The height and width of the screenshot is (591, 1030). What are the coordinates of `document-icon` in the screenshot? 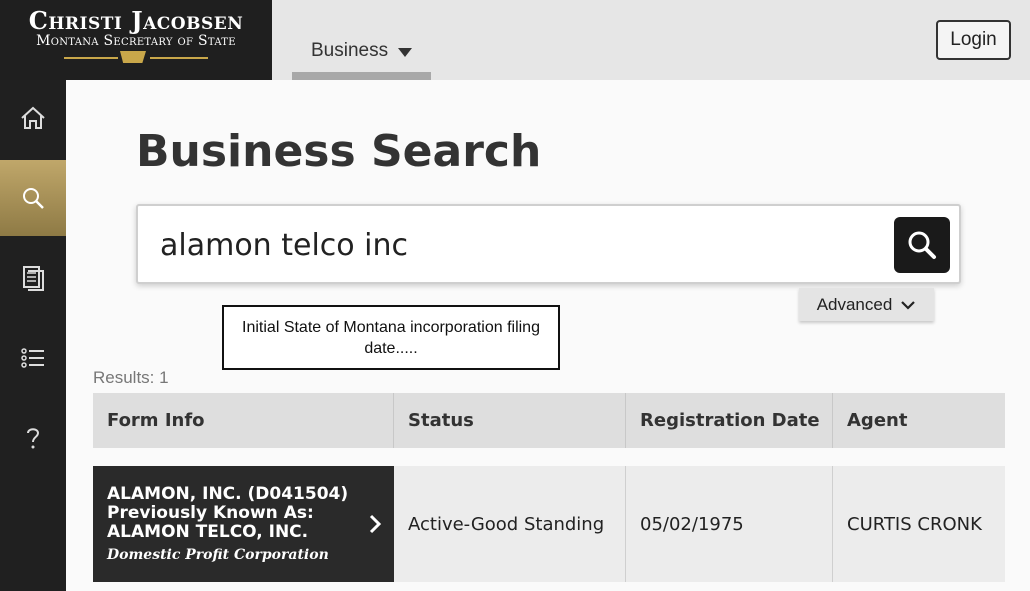 It's located at (33, 278).